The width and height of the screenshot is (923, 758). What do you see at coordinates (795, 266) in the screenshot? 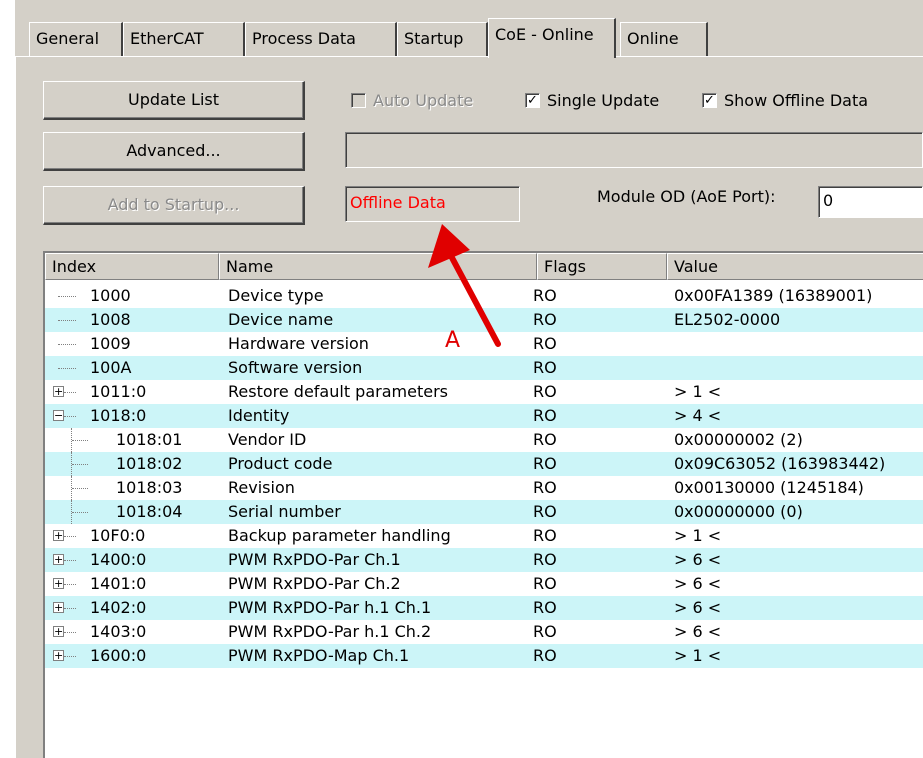
I see `column-header-value: Value` at bounding box center [795, 266].